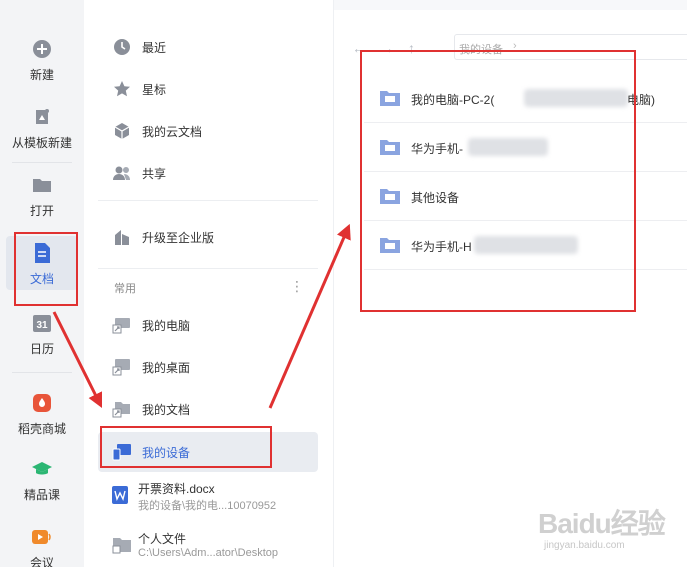 The height and width of the screenshot is (567, 687). I want to click on cloud-cube-icon, so click(122, 131).